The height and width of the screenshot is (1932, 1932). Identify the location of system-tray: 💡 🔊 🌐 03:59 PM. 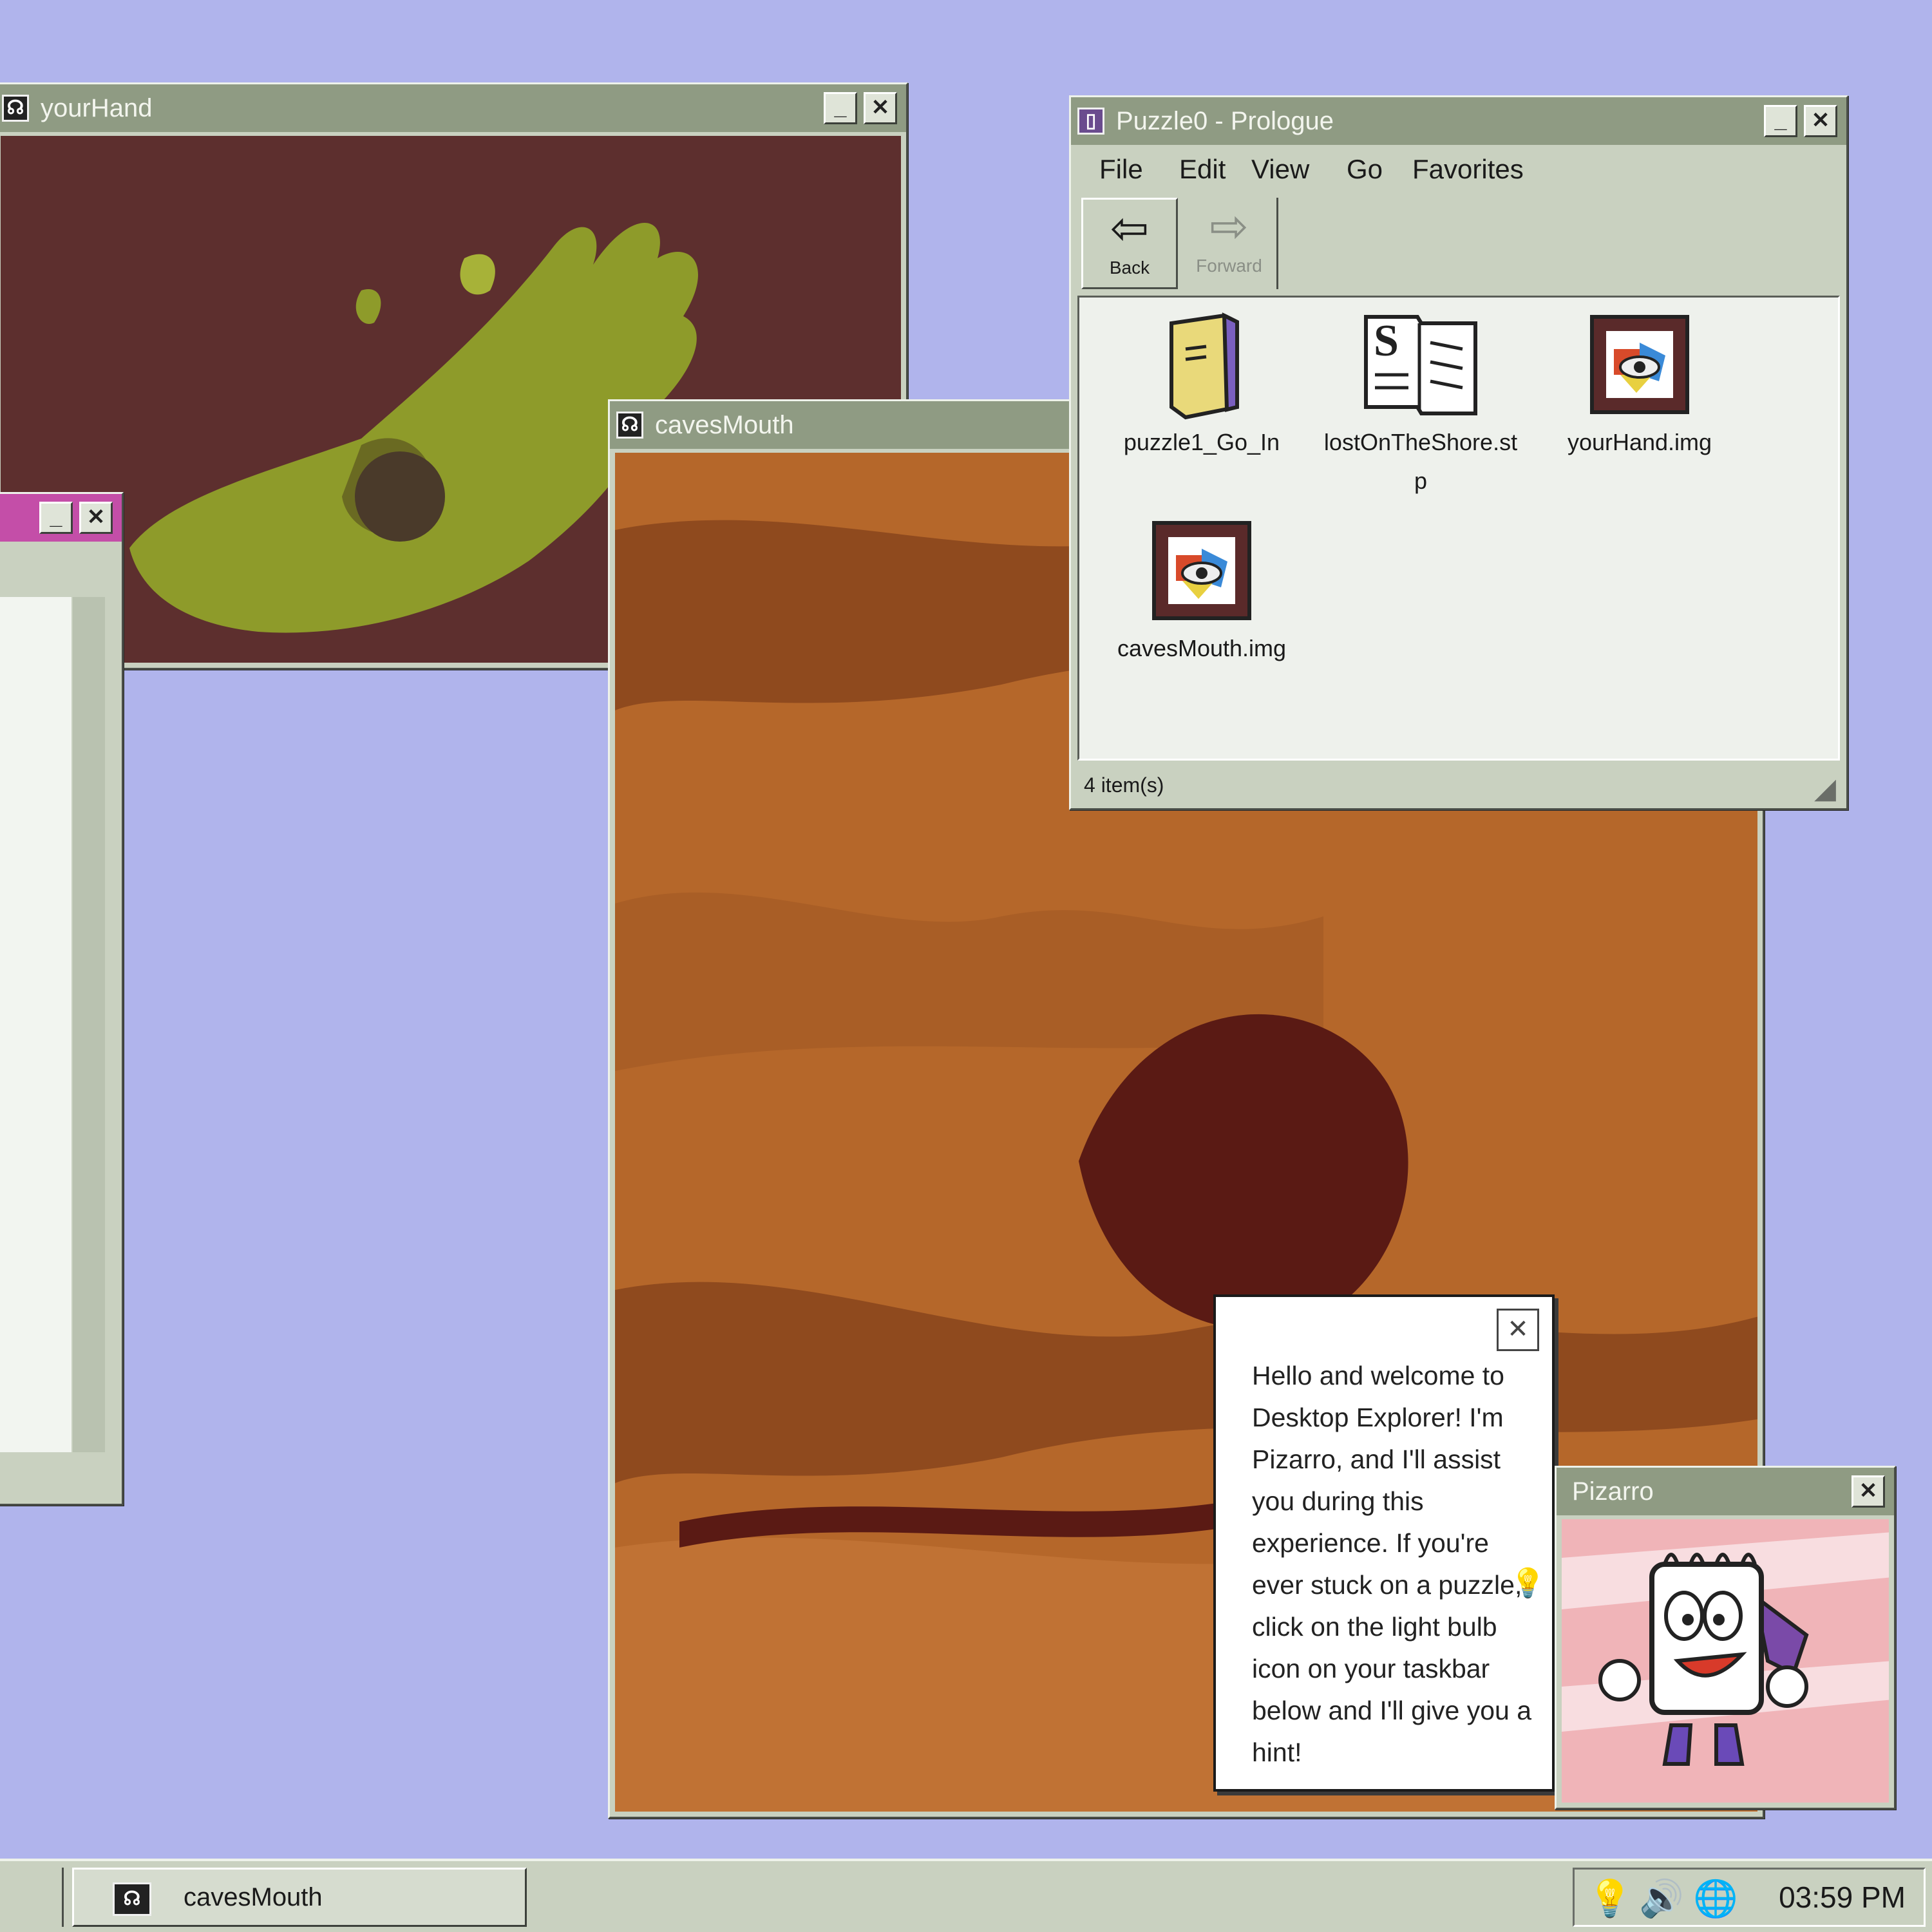
(1750, 1898).